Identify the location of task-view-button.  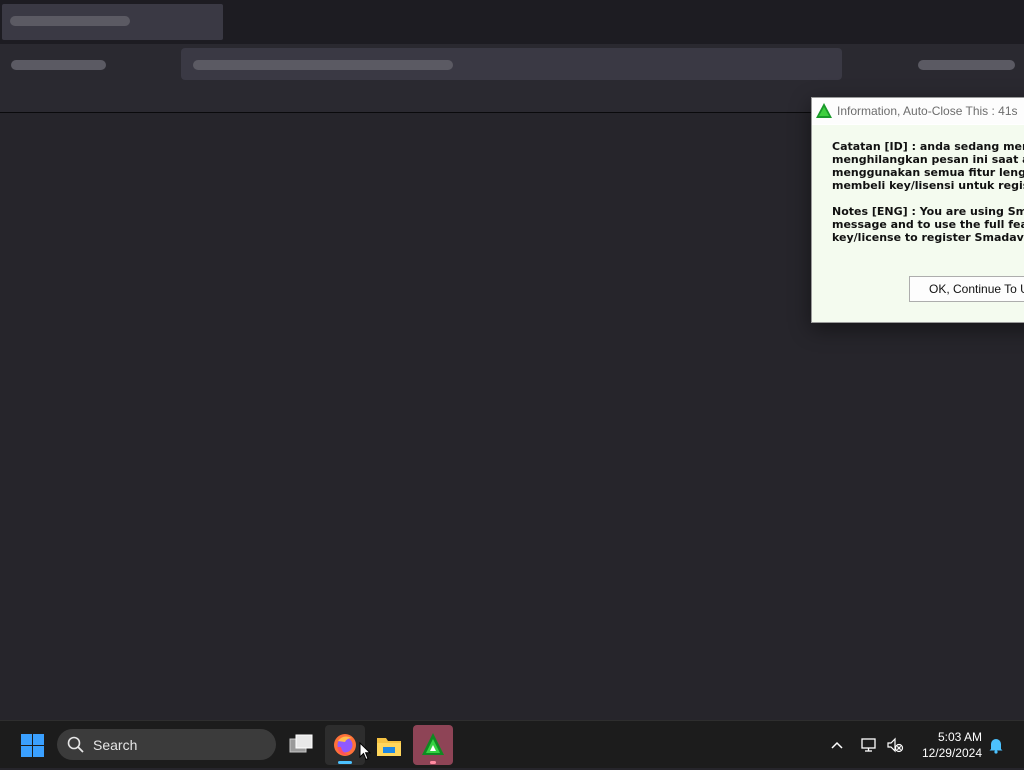
(301, 745).